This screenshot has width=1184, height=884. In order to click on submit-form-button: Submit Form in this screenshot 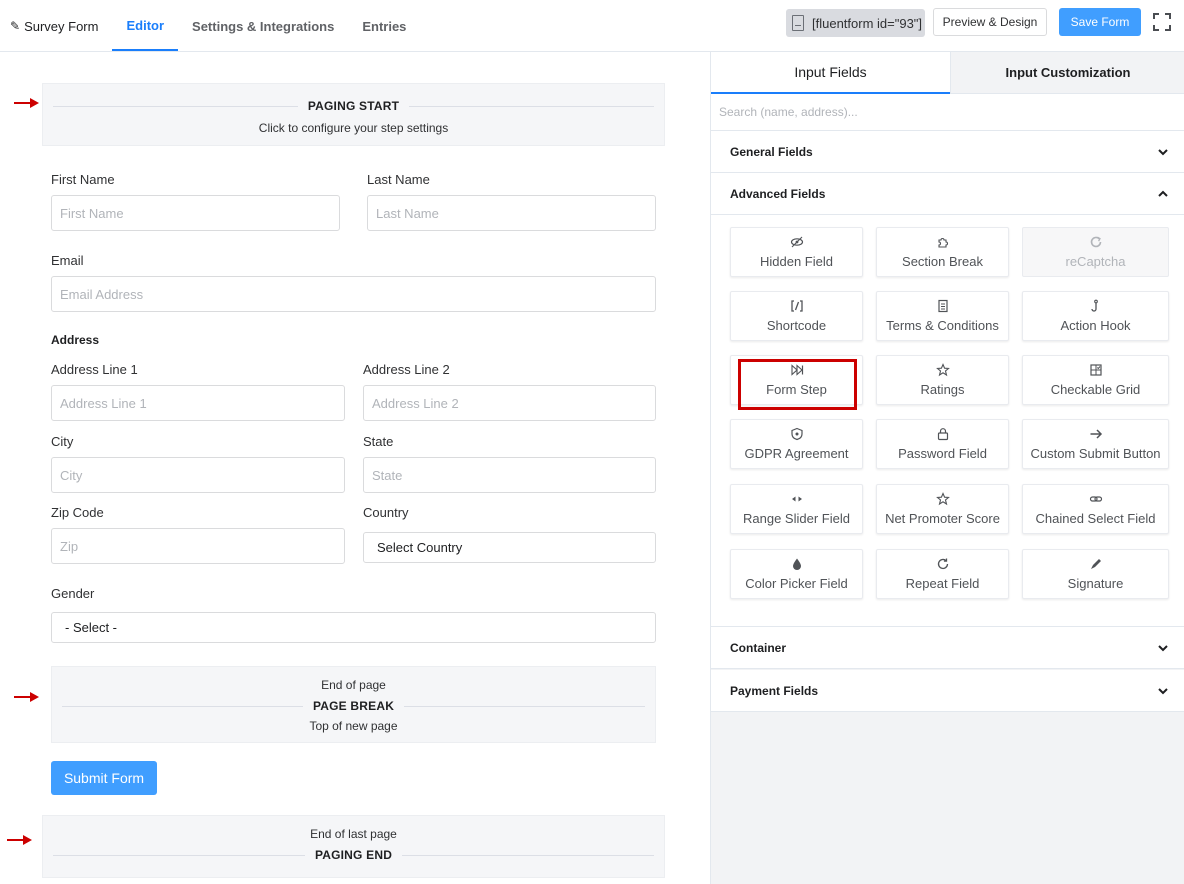, I will do `click(104, 778)`.